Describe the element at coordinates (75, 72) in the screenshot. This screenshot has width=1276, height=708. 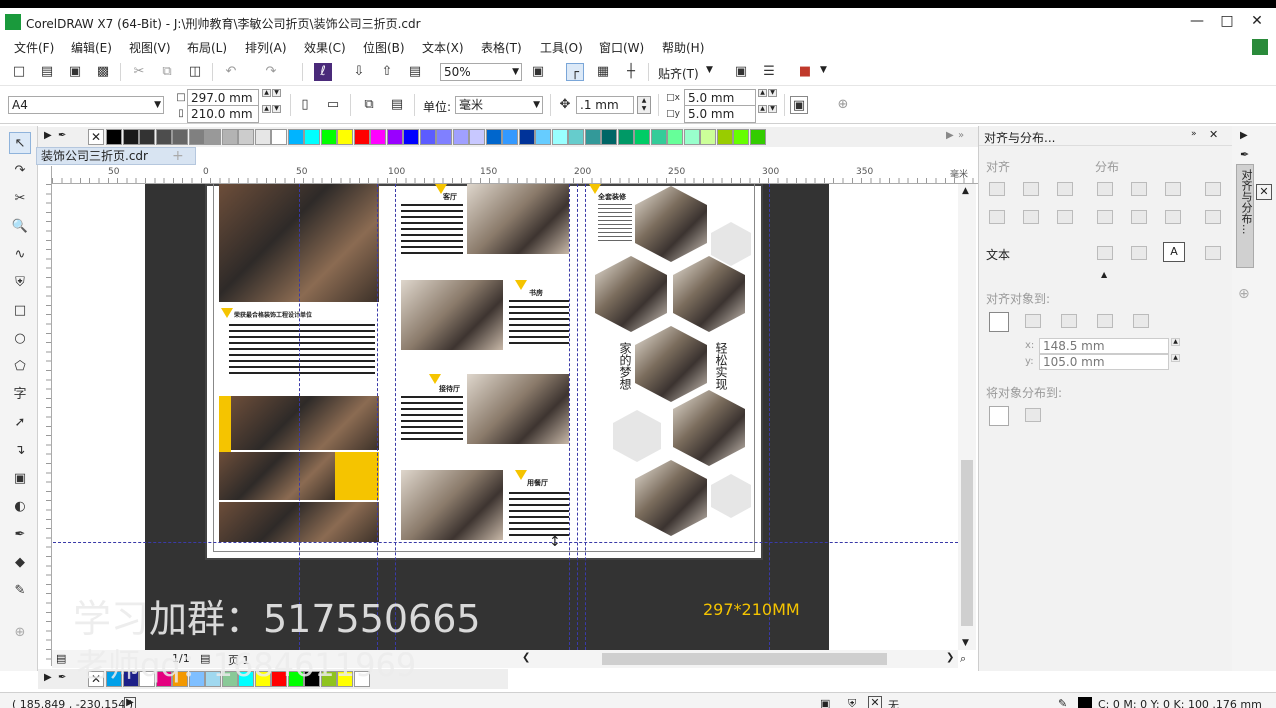
I see `save-icon: ▣` at that location.